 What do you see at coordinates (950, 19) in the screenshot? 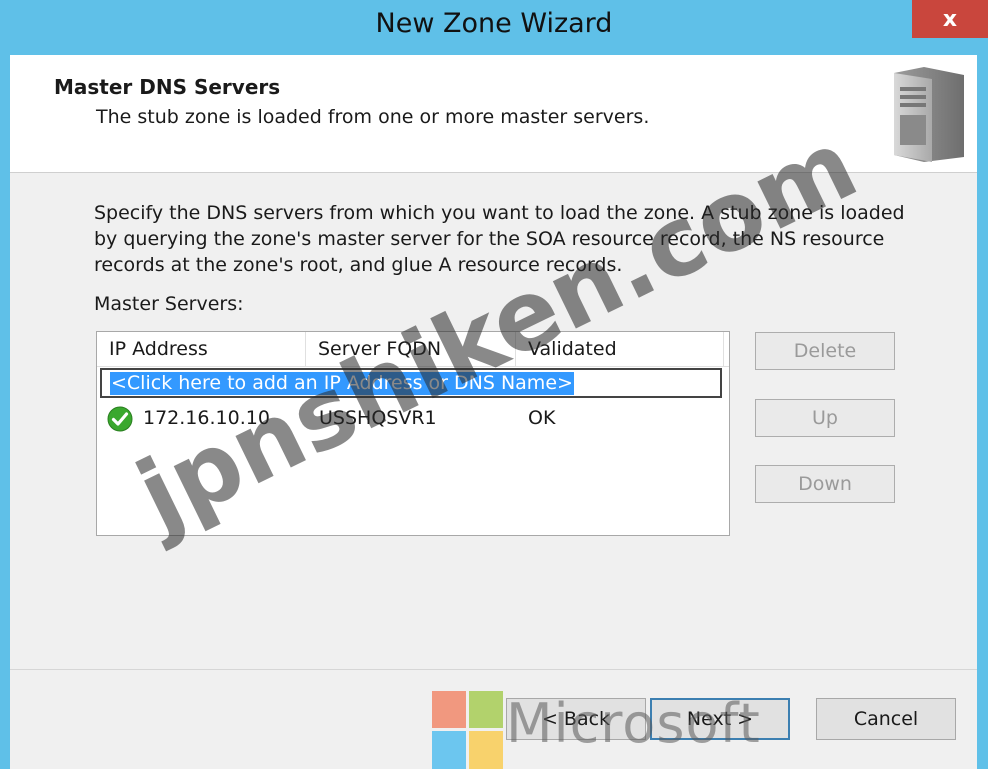
I see `close-button: x` at bounding box center [950, 19].